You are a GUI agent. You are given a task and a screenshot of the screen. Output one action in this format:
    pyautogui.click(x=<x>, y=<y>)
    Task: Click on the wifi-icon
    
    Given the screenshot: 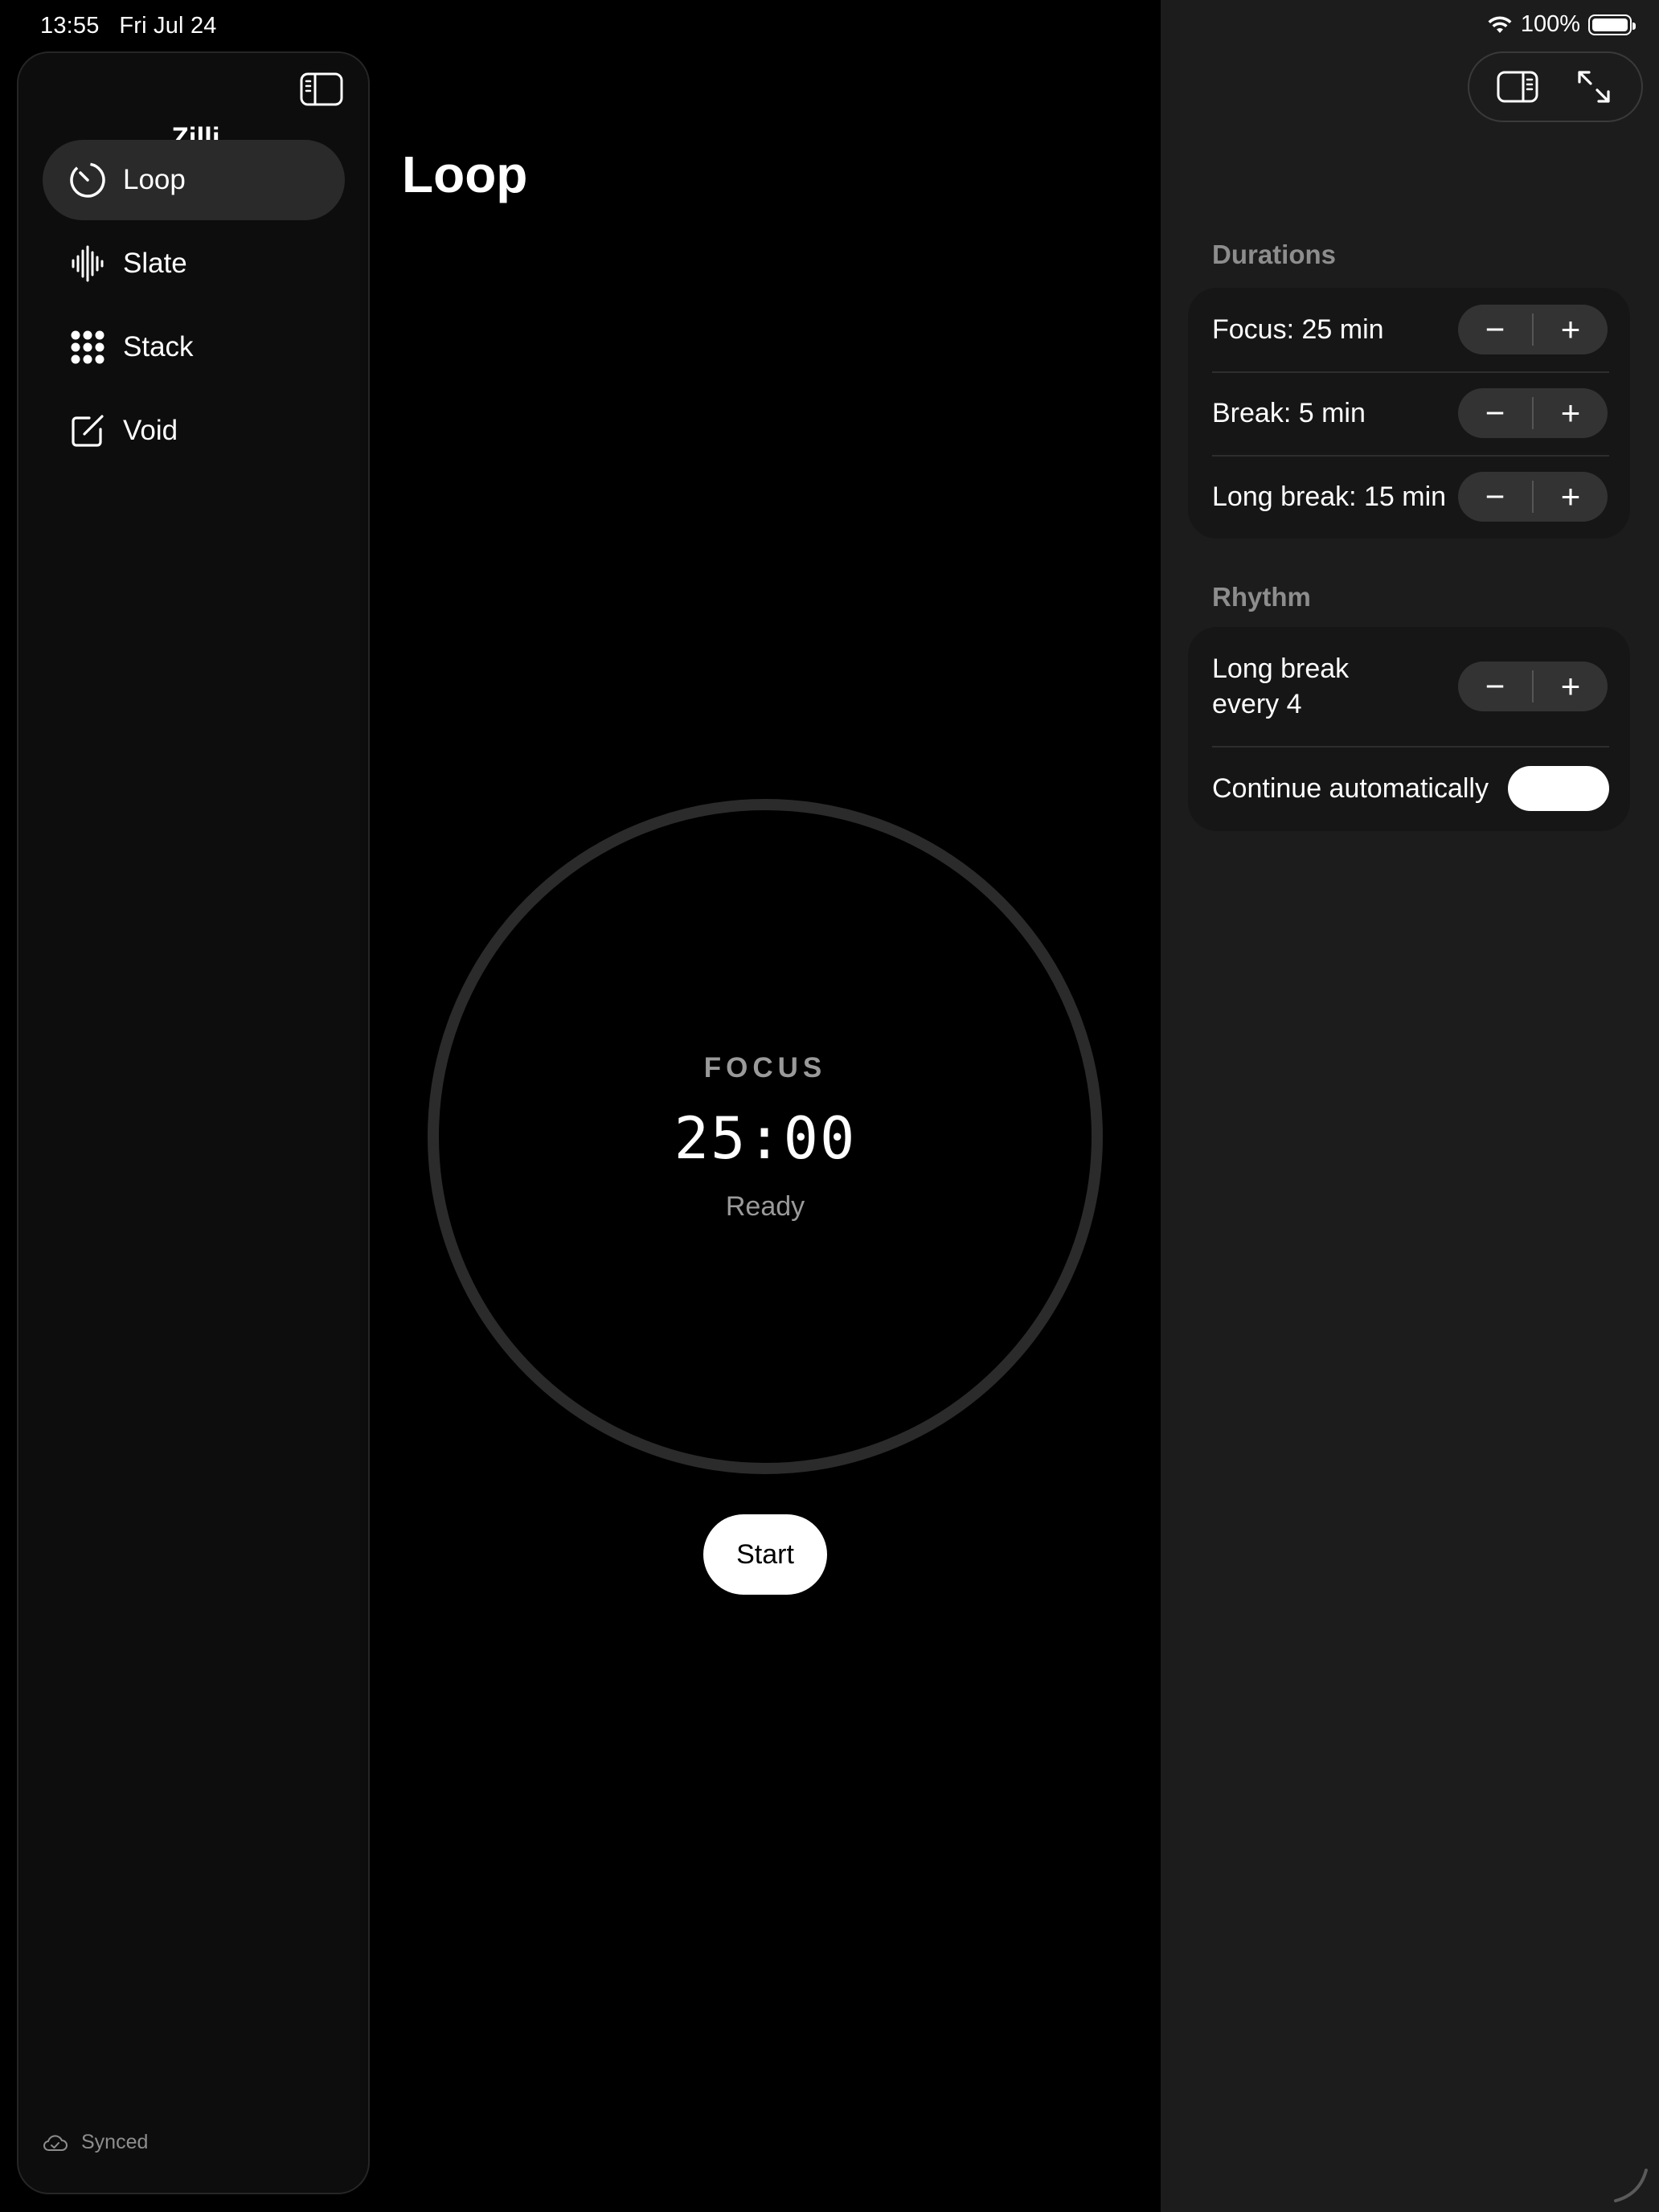 What is the action you would take?
    pyautogui.click(x=1500, y=24)
    